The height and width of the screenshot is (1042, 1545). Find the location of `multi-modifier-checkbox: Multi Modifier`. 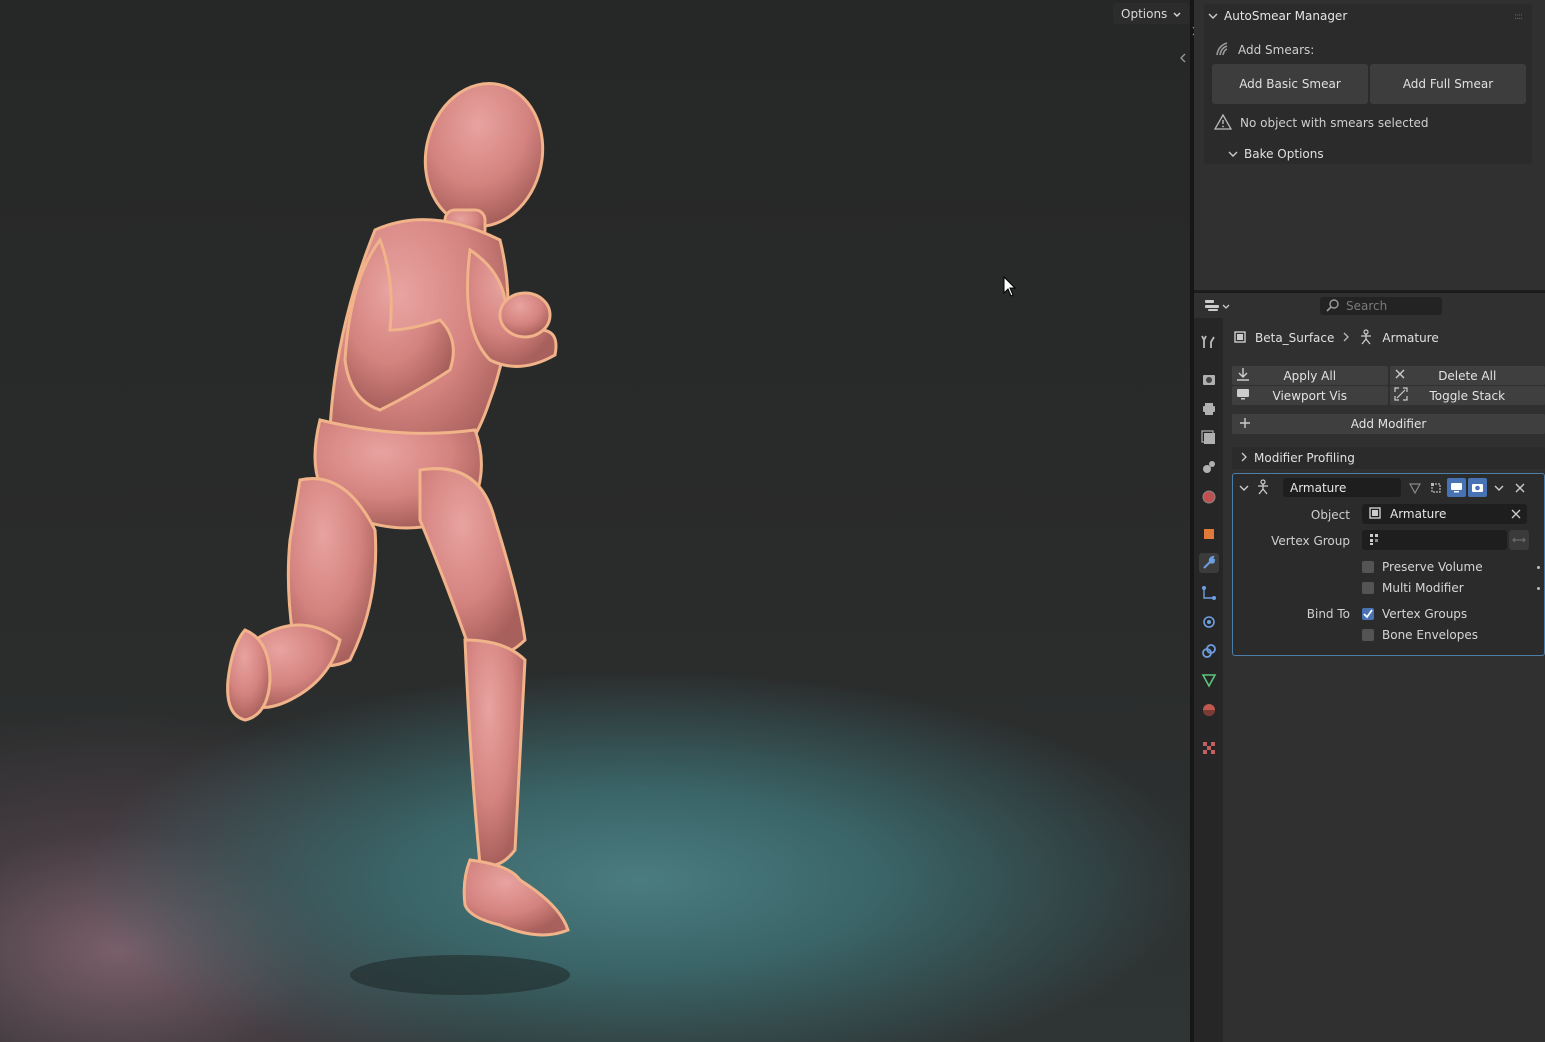

multi-modifier-checkbox: Multi Modifier is located at coordinates (1413, 588).